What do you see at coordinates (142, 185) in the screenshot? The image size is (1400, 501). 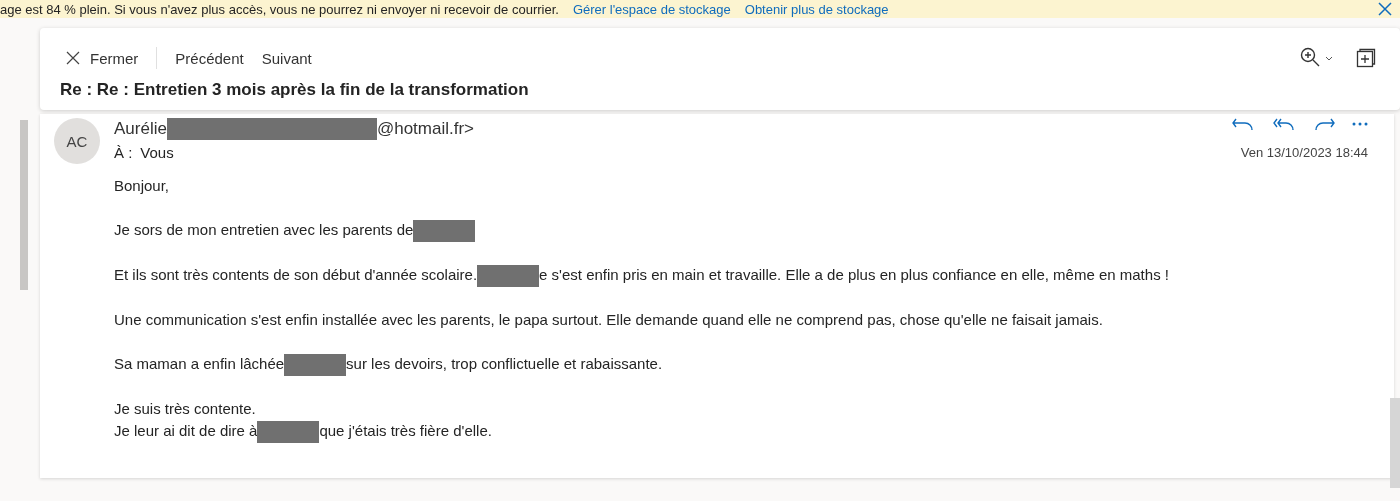 I see `body-text: Bonjour,` at bounding box center [142, 185].